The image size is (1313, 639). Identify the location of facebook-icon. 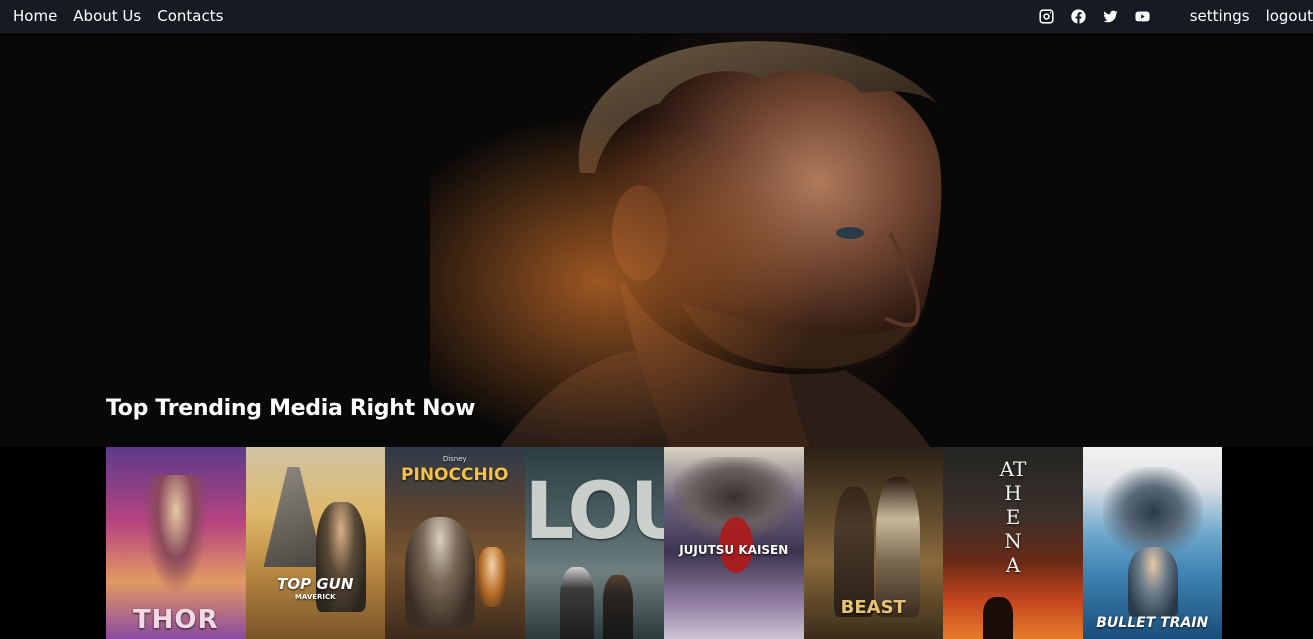
(1079, 17).